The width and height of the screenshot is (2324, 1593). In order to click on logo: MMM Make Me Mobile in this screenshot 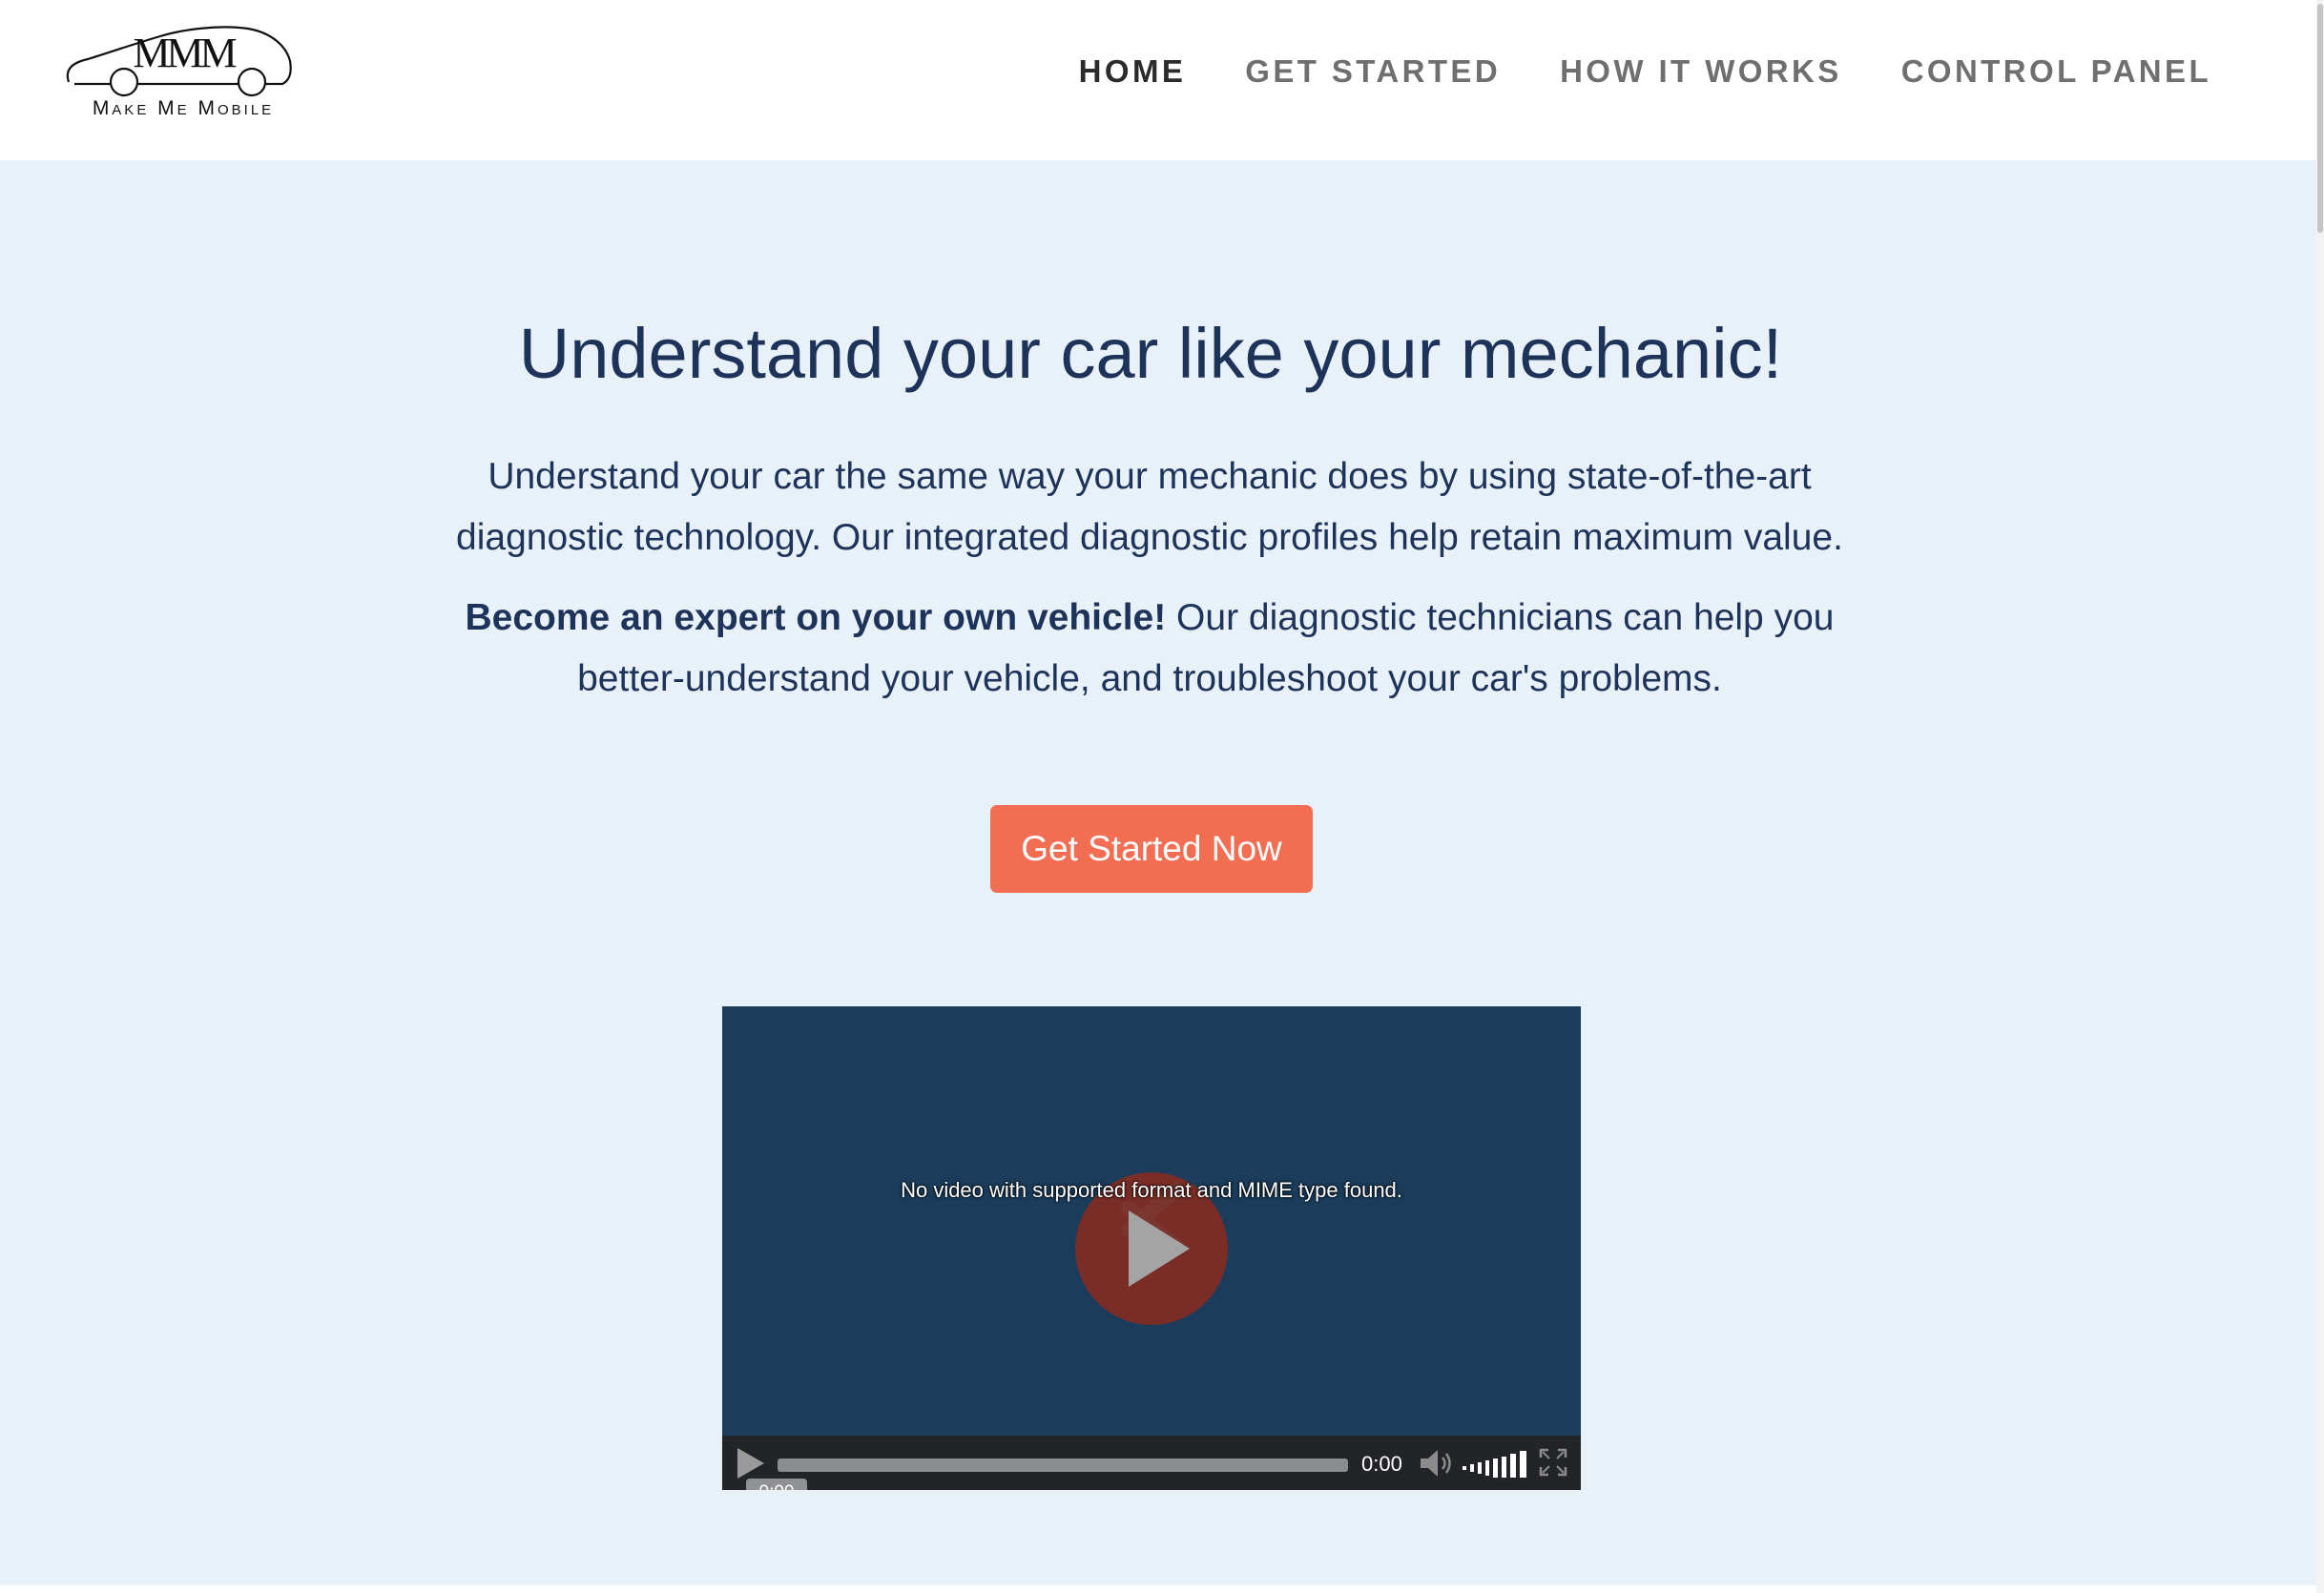, I will do `click(179, 73)`.